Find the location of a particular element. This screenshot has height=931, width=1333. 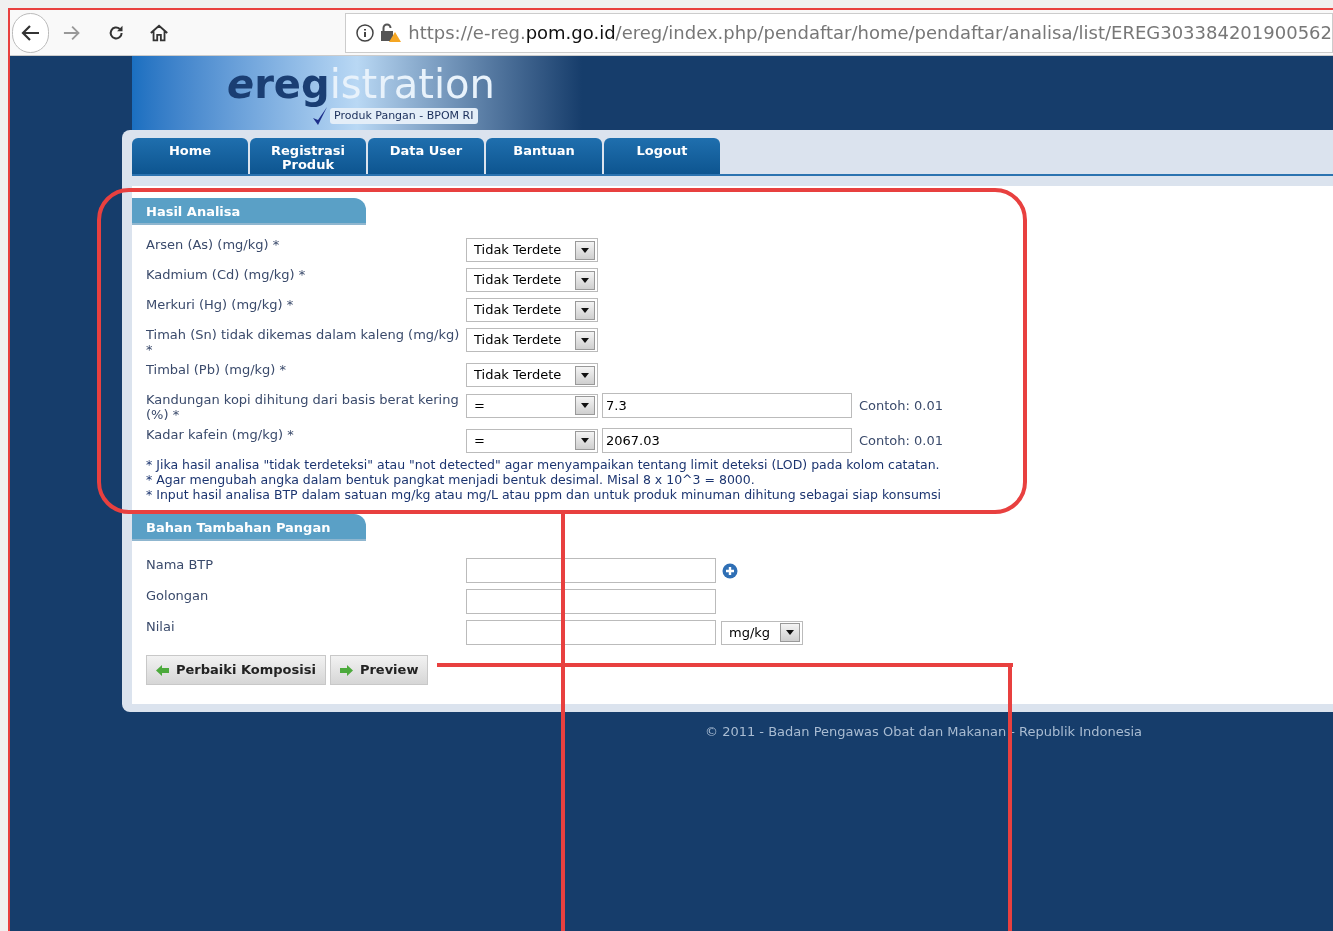

action-button: Preview is located at coordinates (379, 670).